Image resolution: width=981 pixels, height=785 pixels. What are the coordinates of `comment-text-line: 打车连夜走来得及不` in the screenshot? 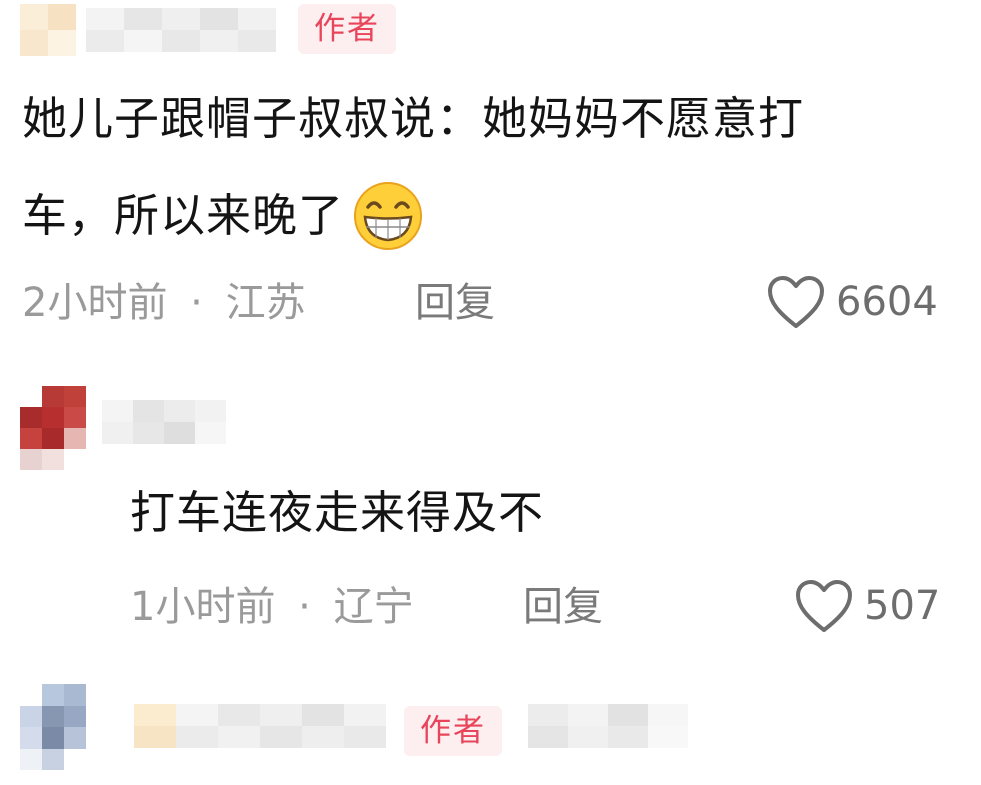 It's located at (337, 512).